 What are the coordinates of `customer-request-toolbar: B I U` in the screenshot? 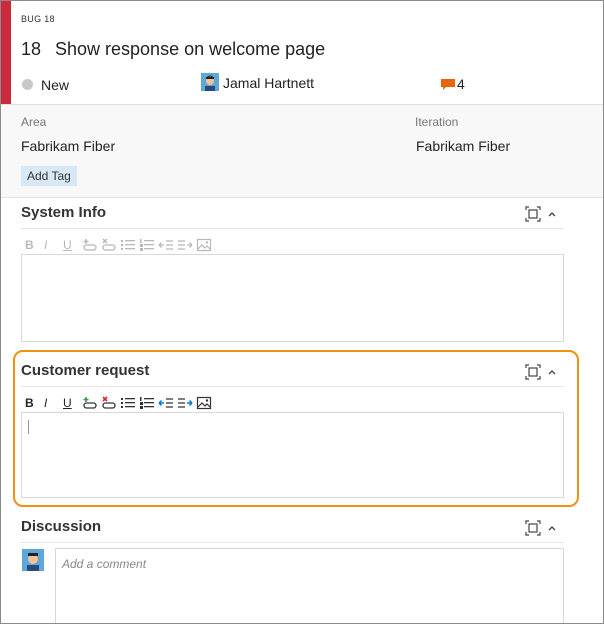 It's located at (120, 403).